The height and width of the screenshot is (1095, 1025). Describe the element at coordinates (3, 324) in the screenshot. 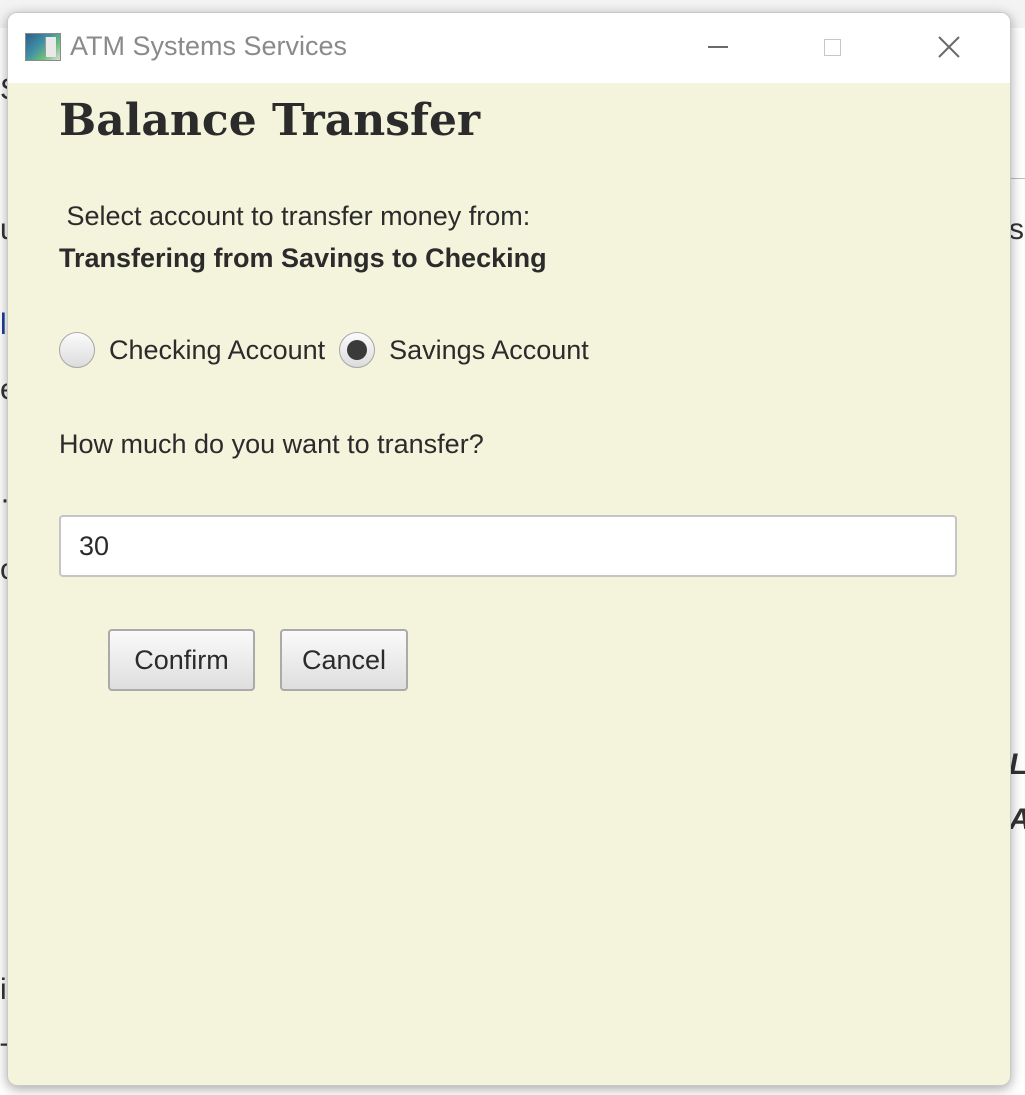

I see `background-link-text: l` at that location.